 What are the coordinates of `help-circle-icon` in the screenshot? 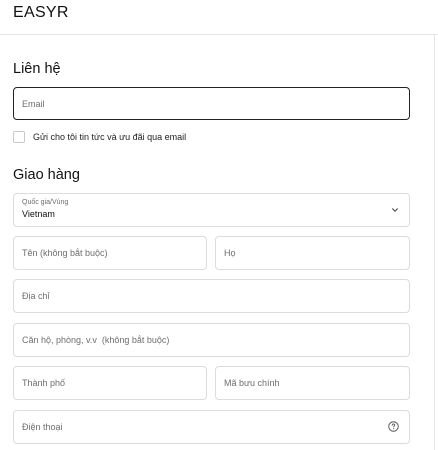 It's located at (393, 426).